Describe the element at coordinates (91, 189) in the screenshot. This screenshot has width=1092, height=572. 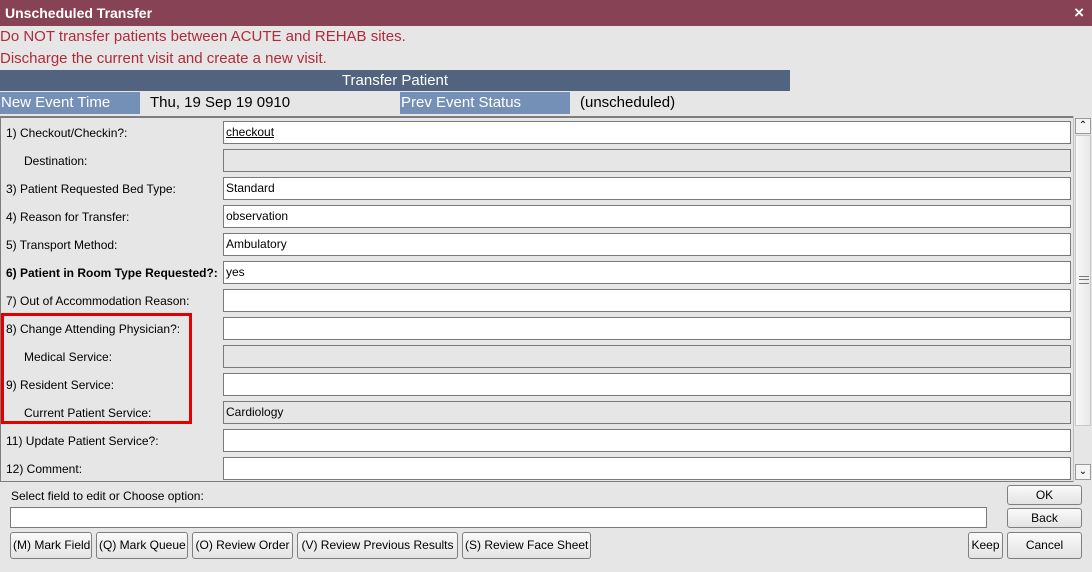
I see `field-label: 3) Patient Requested Bed Type:` at that location.